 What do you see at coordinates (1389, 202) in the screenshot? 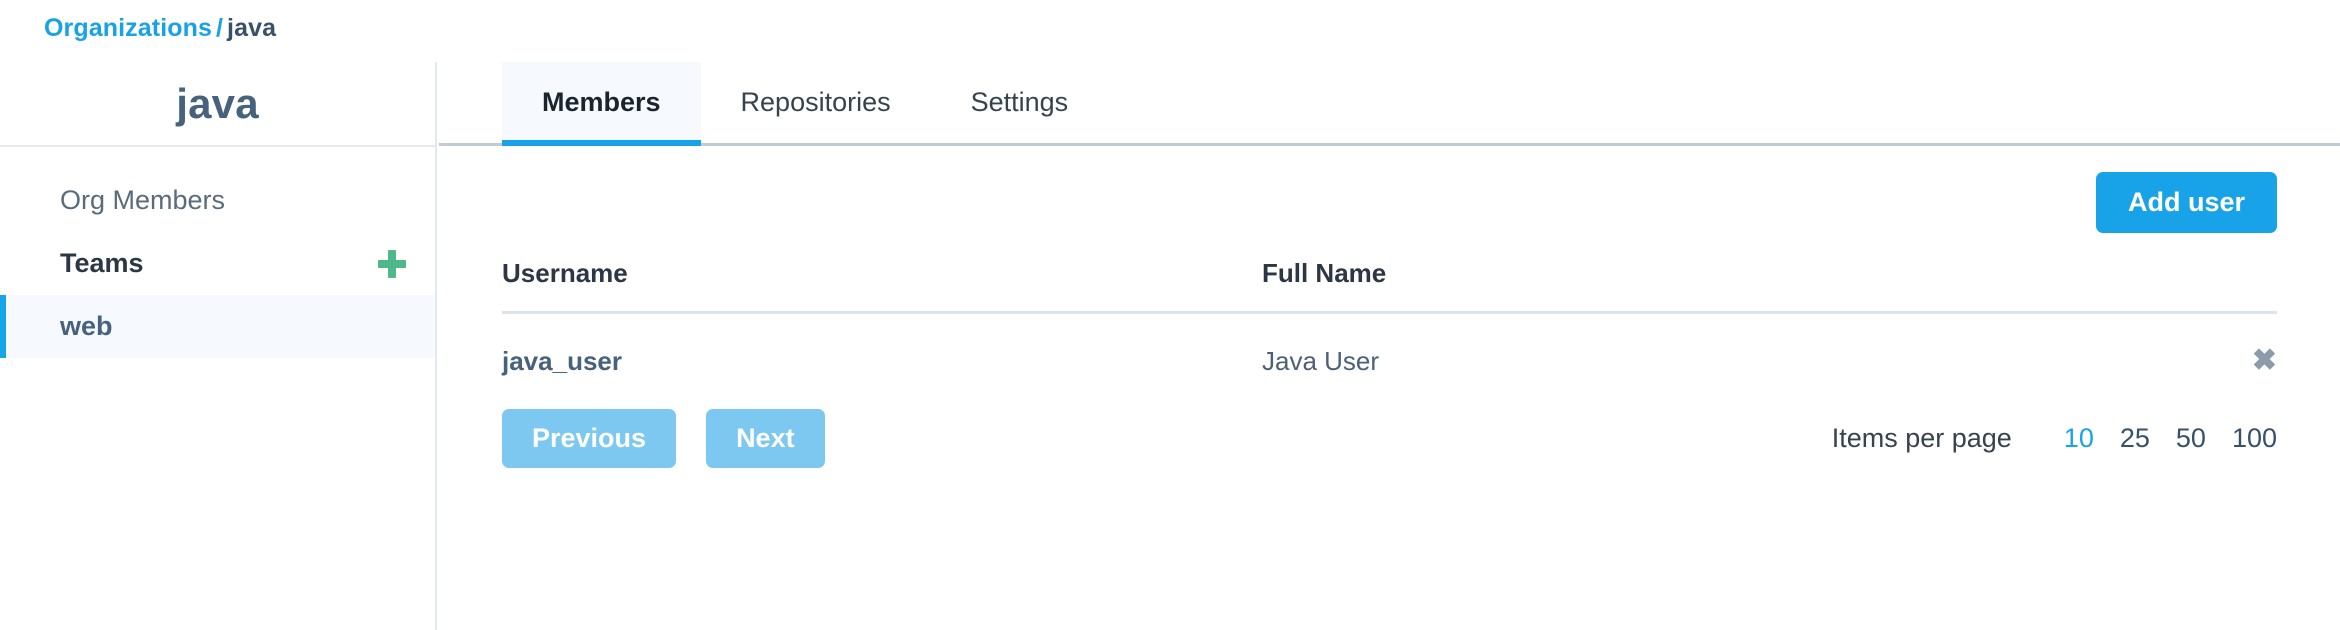
I see `action-bar: Add user` at bounding box center [1389, 202].